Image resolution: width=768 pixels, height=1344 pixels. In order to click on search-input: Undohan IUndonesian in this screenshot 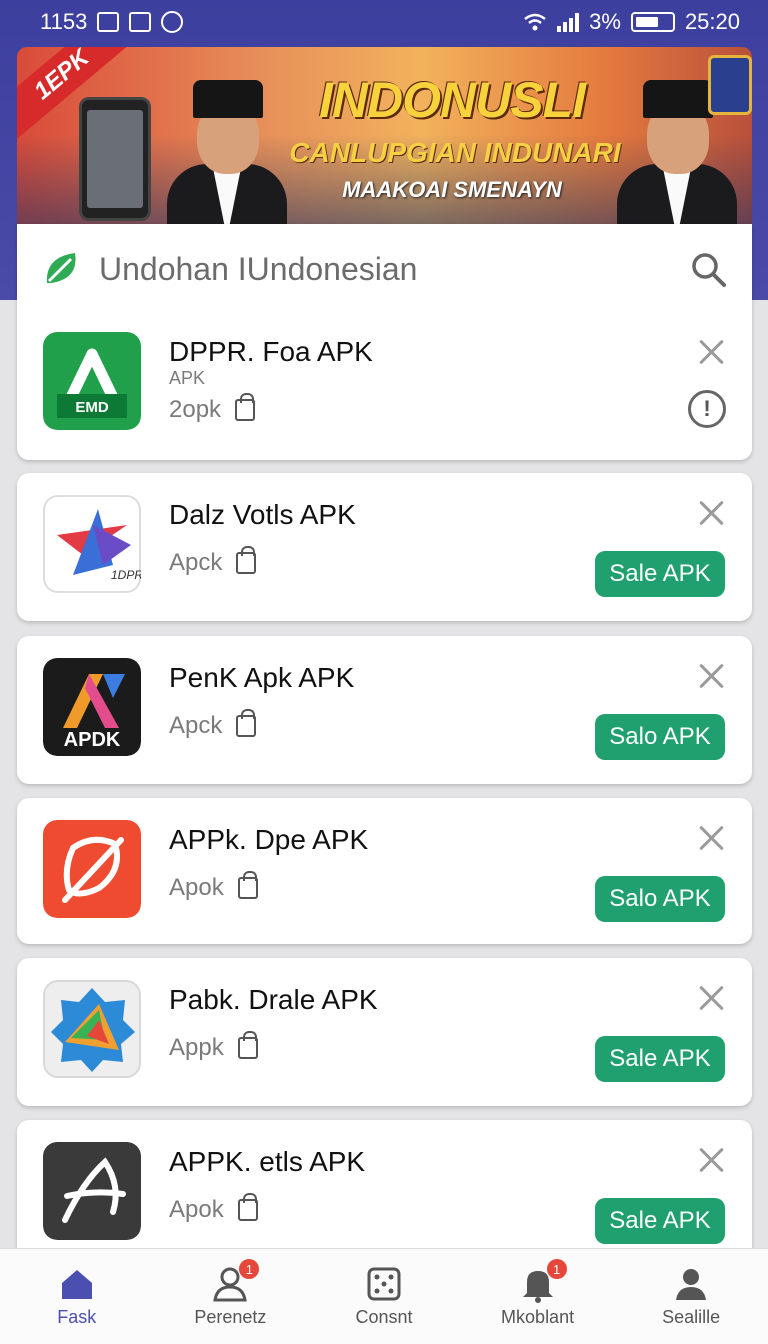, I will do `click(393, 269)`.